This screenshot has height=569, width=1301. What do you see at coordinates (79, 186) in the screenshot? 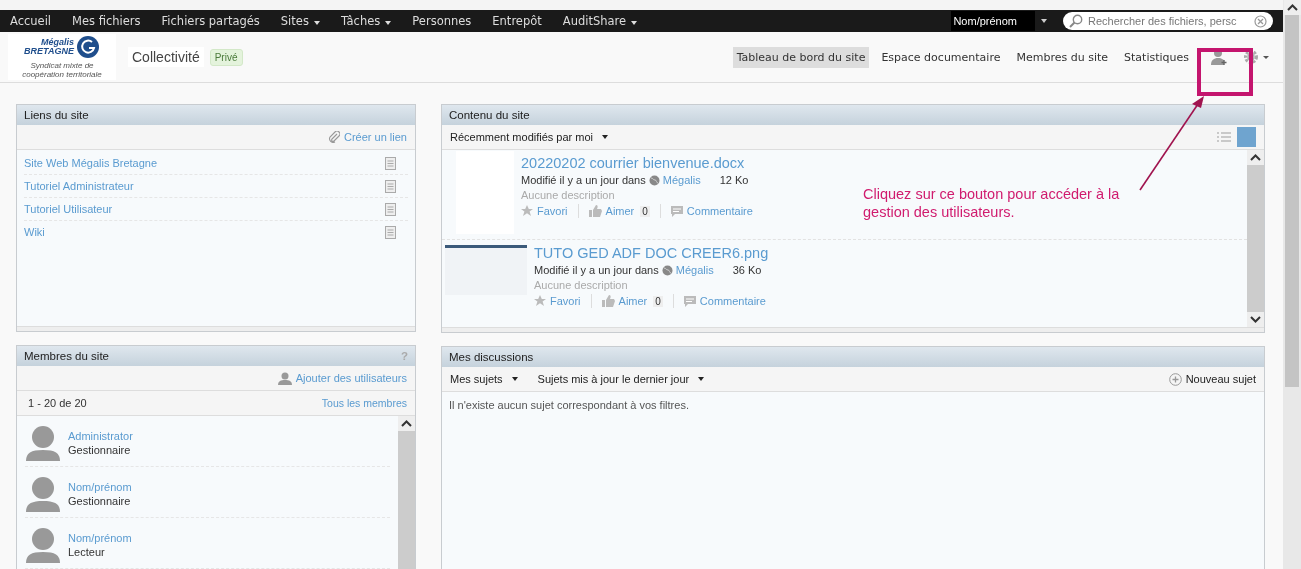
I see `site-link: Tutoriel Administrateur` at bounding box center [79, 186].